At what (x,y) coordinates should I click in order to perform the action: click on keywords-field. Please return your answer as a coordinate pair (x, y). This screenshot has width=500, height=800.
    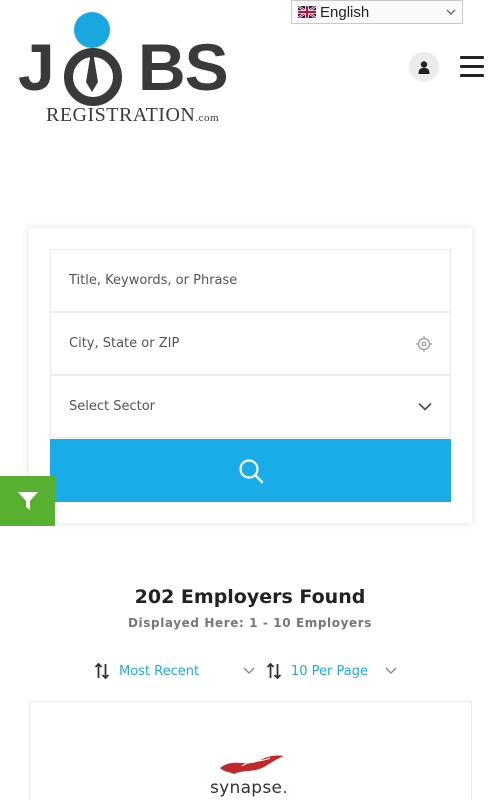
    Looking at the image, I should click on (250, 280).